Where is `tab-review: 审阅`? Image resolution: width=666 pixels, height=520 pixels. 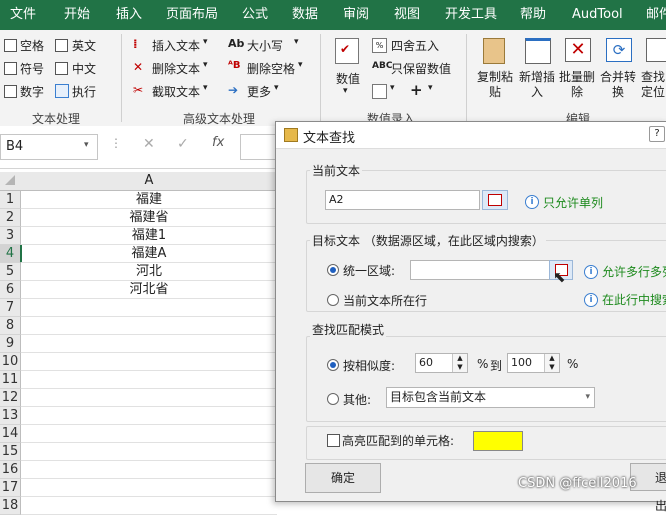
tab-review: 审阅 is located at coordinates (356, 15).